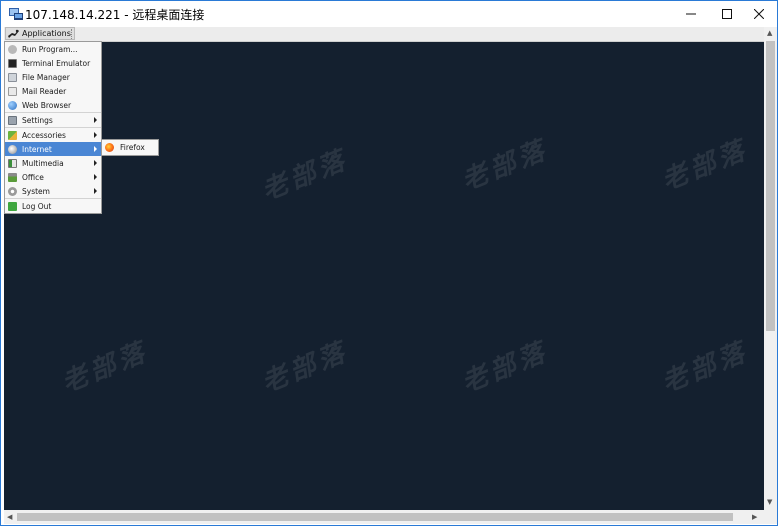  I want to click on panel-separator, so click(72, 34).